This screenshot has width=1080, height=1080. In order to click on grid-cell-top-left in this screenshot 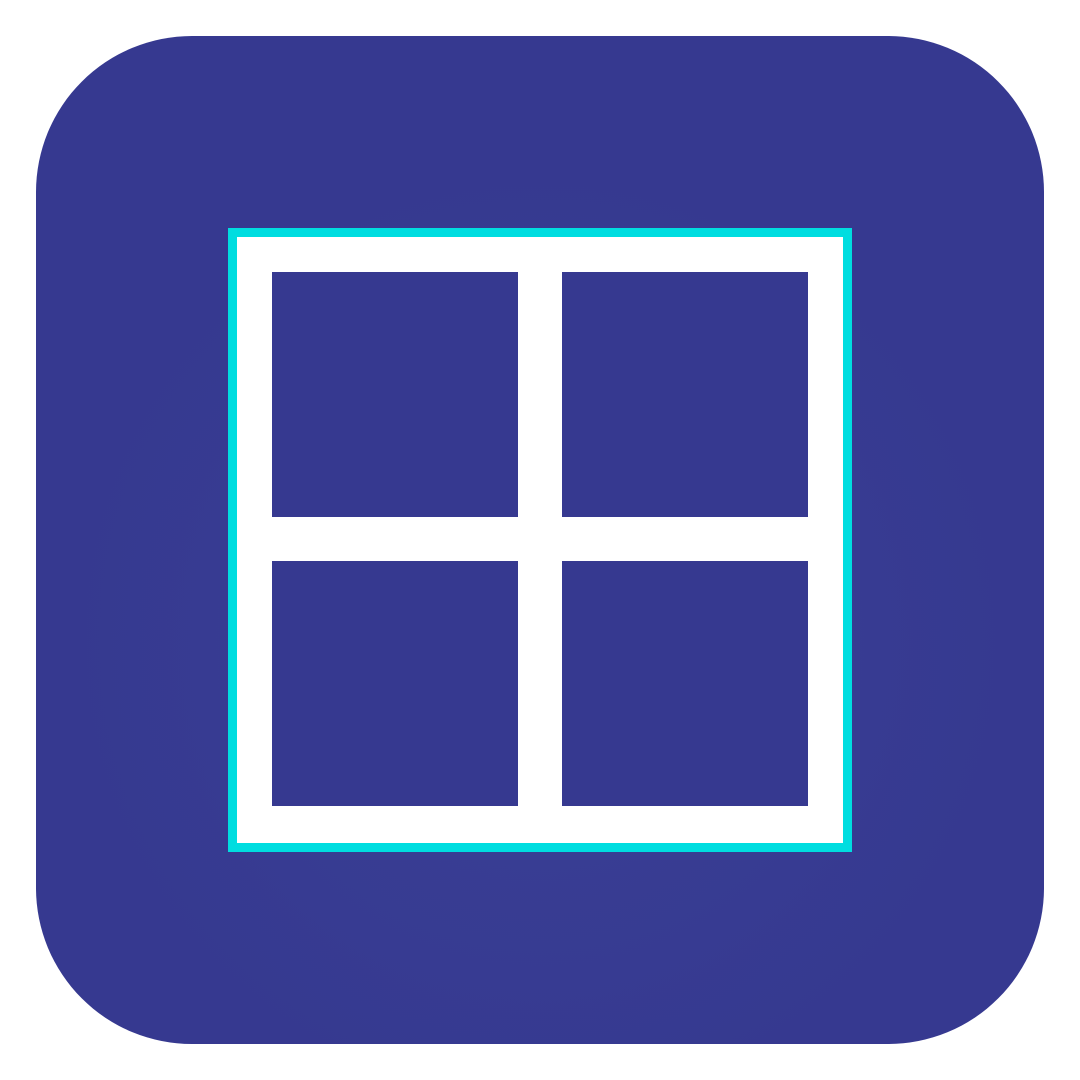, I will do `click(395, 394)`.